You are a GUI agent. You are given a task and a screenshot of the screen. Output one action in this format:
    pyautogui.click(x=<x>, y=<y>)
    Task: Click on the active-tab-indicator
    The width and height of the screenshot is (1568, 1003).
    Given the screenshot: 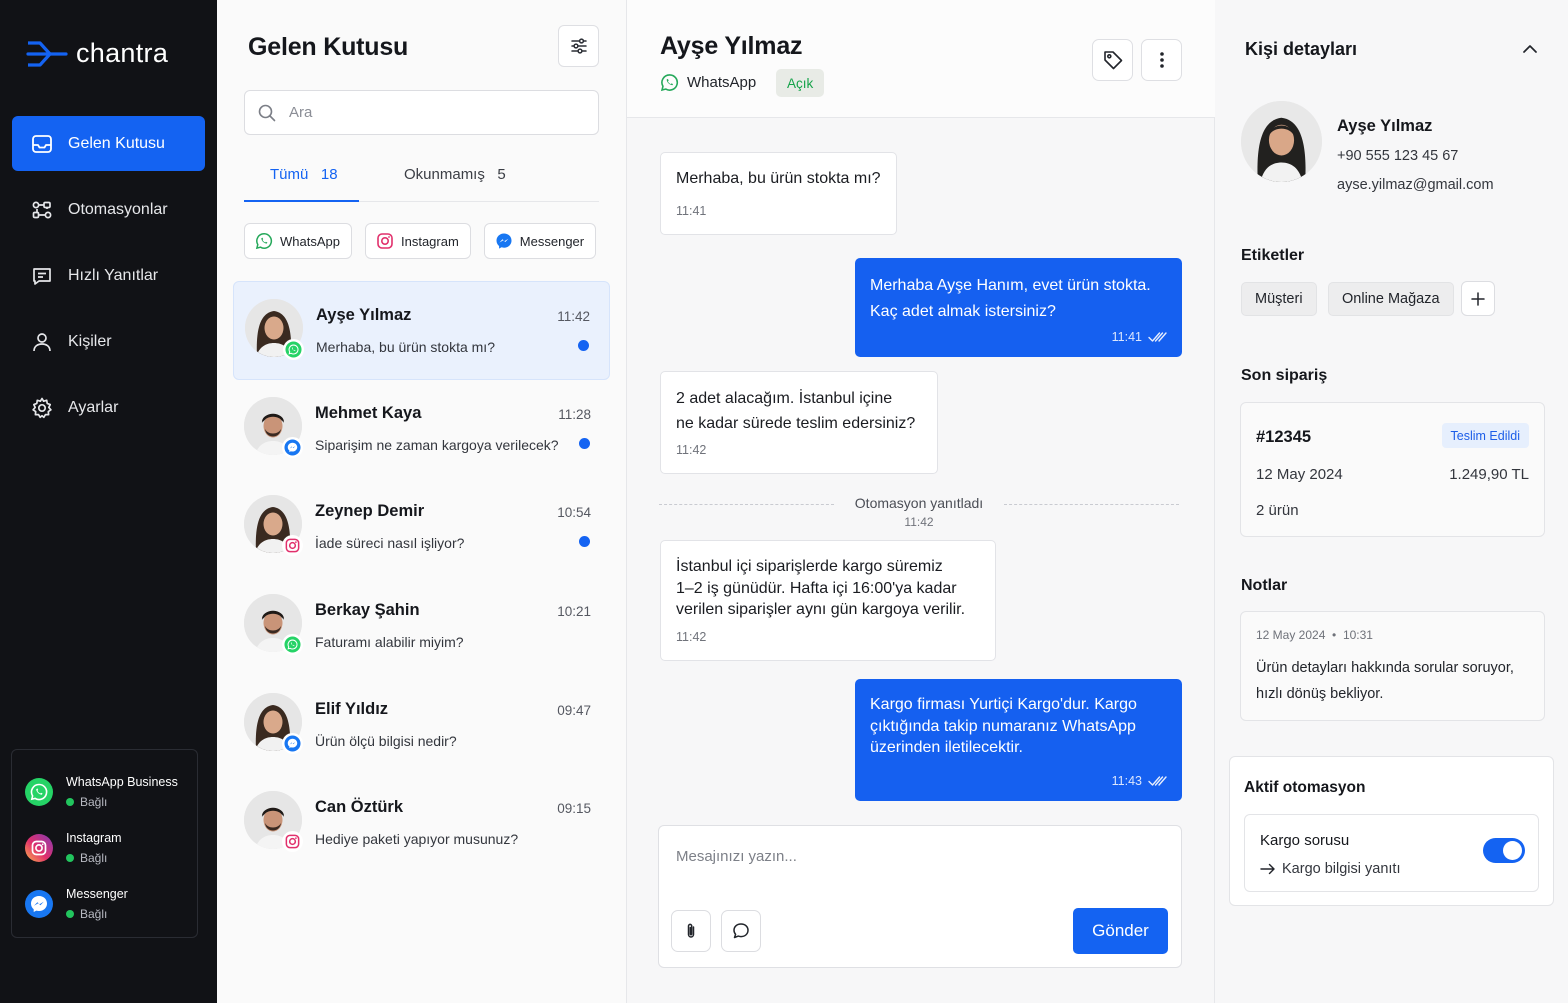 What is the action you would take?
    pyautogui.click(x=301, y=201)
    